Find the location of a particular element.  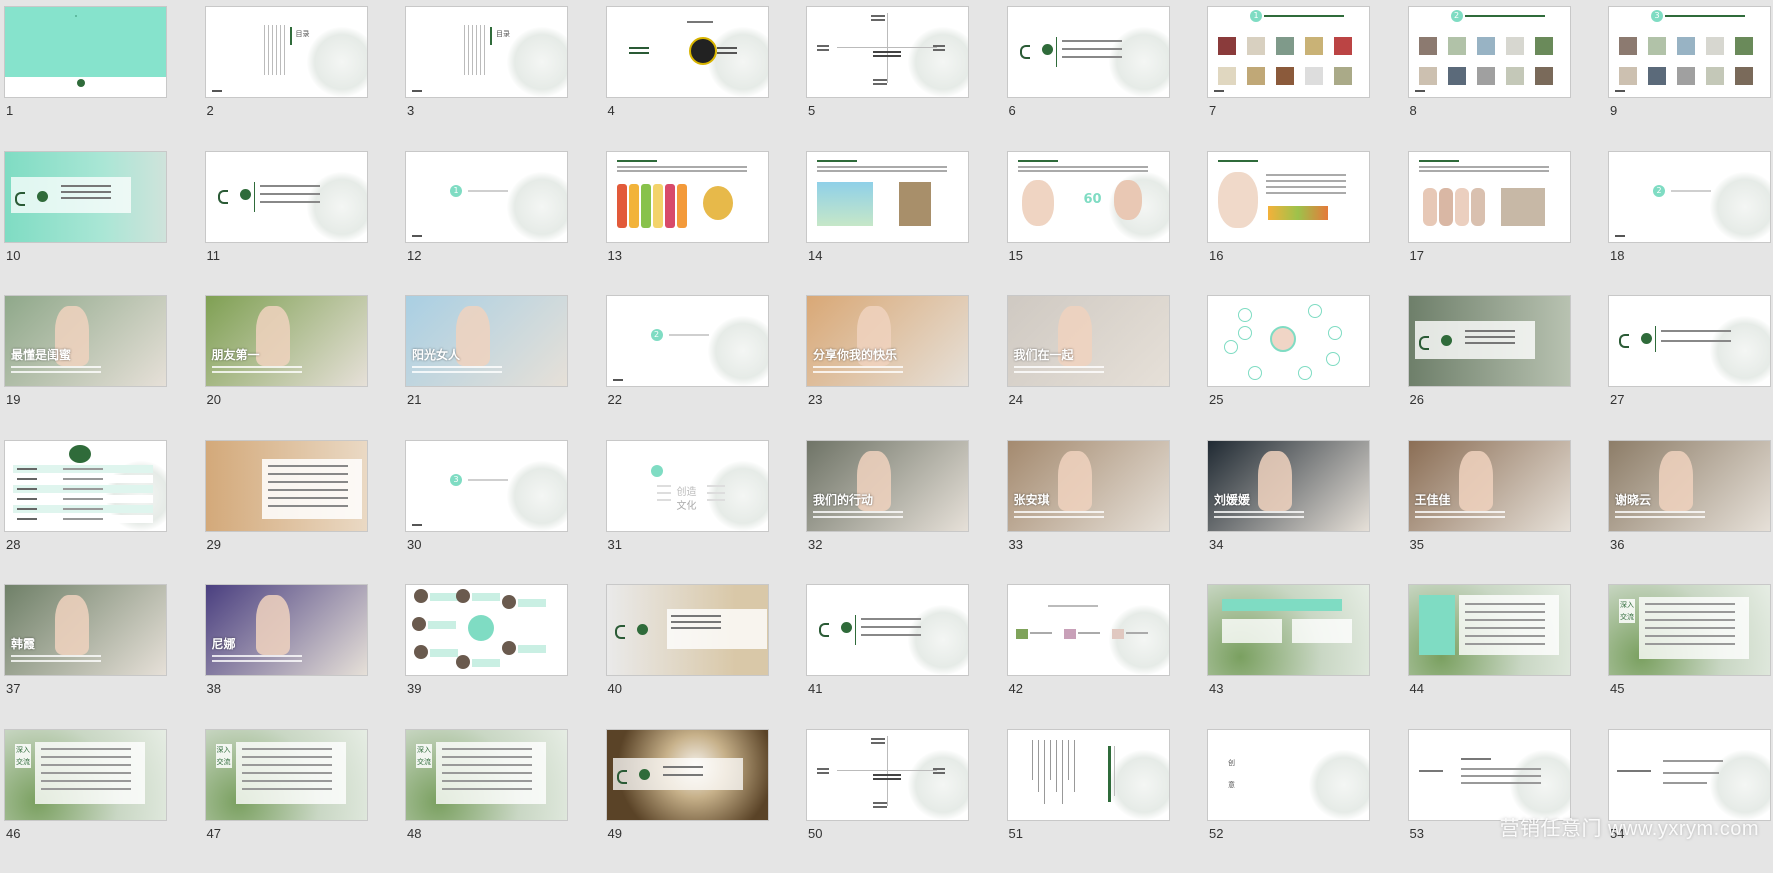

slide-cell: 韩霞37 is located at coordinates (104, 656).